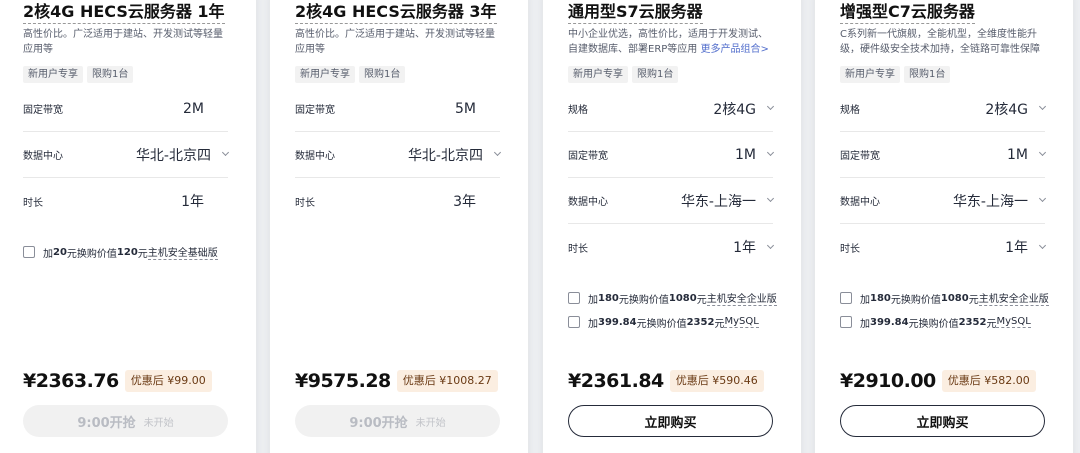 The image size is (1080, 453). What do you see at coordinates (670, 49) in the screenshot?
I see `description-line: 自建数据库、部署ERP等应用 更多产品组合>` at bounding box center [670, 49].